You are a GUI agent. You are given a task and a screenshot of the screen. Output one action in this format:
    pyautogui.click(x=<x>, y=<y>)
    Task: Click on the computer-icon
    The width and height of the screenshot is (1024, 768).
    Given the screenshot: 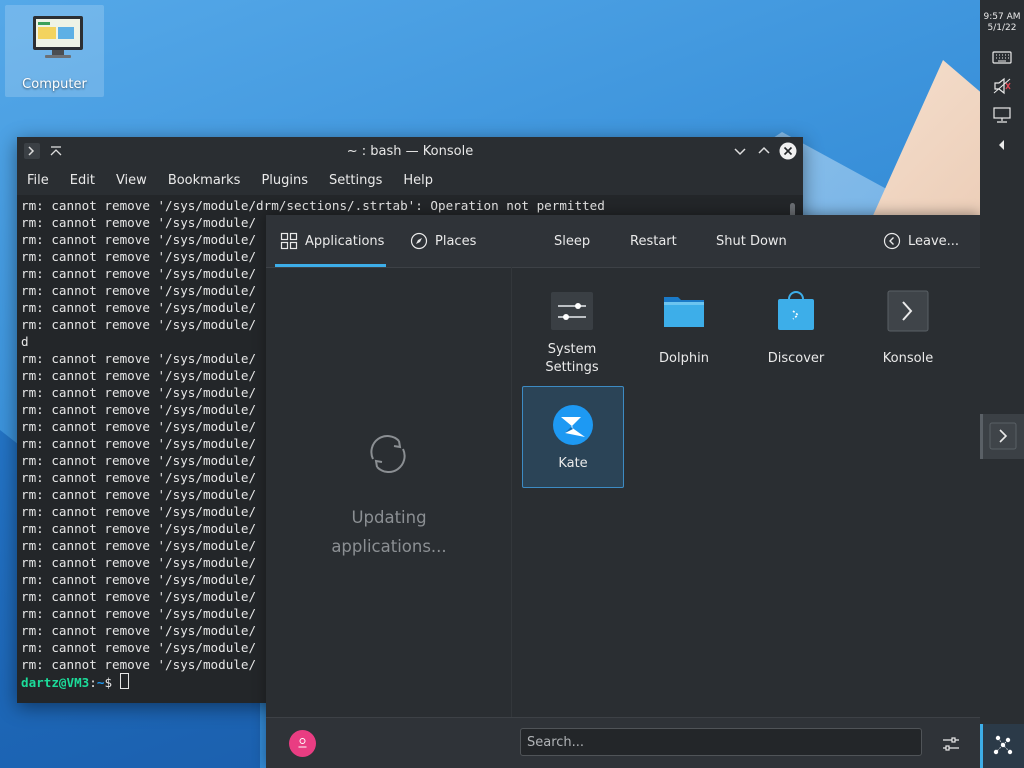 What is the action you would take?
    pyautogui.click(x=58, y=37)
    